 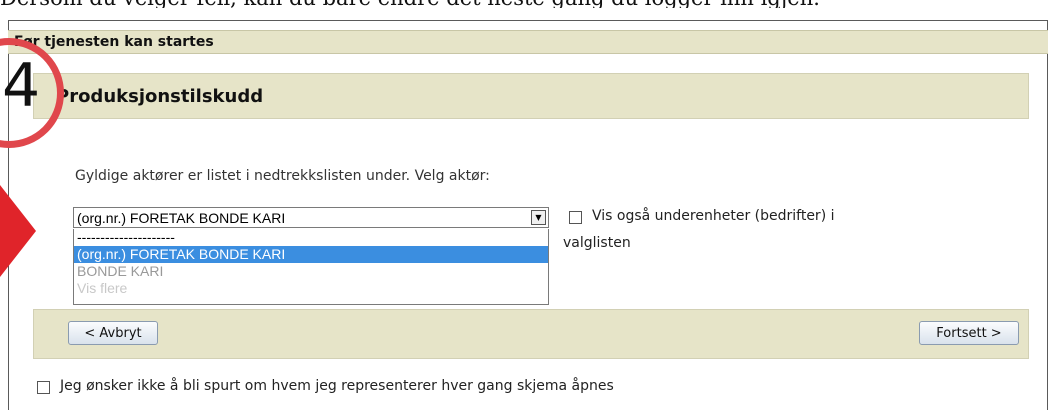 I want to click on actor-select: (org.nr.) FORETAK BONDE KARI ▼, so click(x=311, y=217).